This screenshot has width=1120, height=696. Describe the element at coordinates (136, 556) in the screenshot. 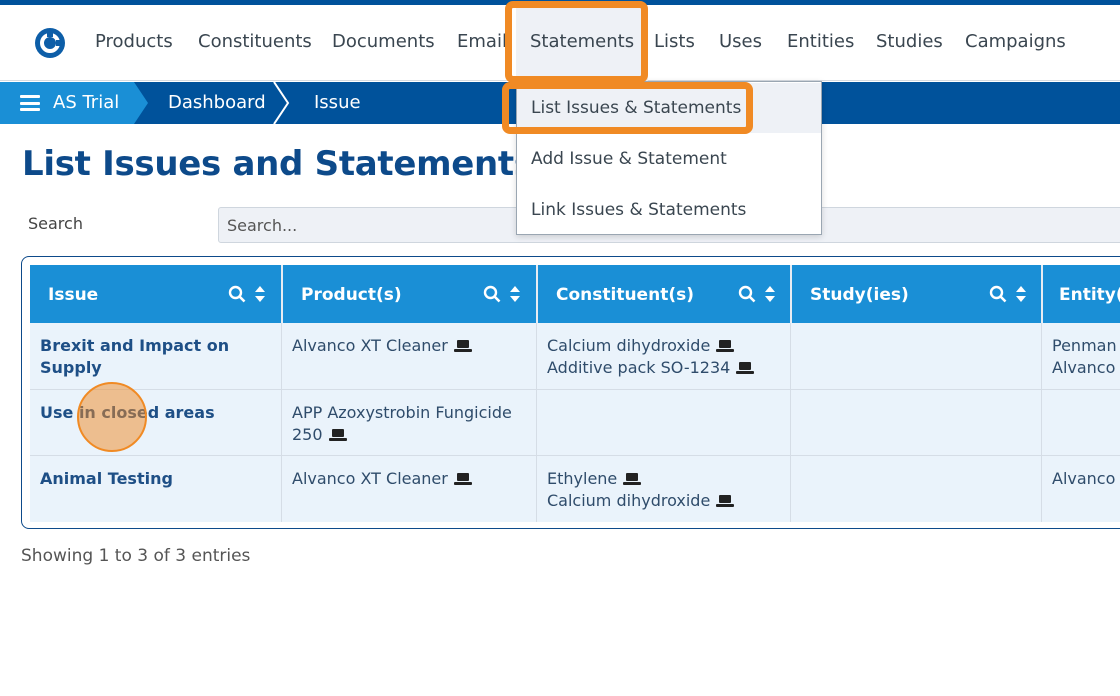

I see `table-info: Showing 1 to 3 of 3 entries` at that location.